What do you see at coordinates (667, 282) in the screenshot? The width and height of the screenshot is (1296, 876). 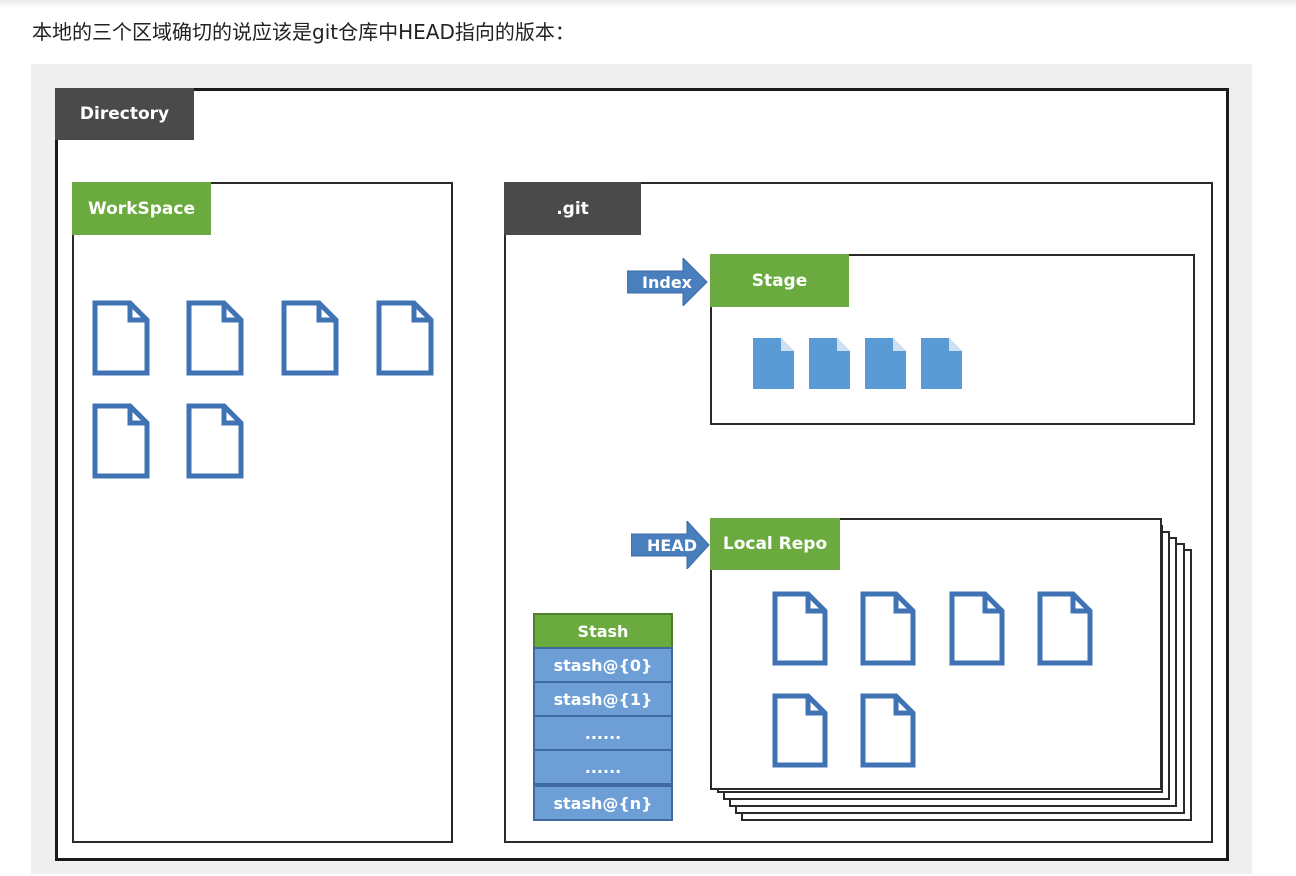 I see `index-arrow-label: Index` at bounding box center [667, 282].